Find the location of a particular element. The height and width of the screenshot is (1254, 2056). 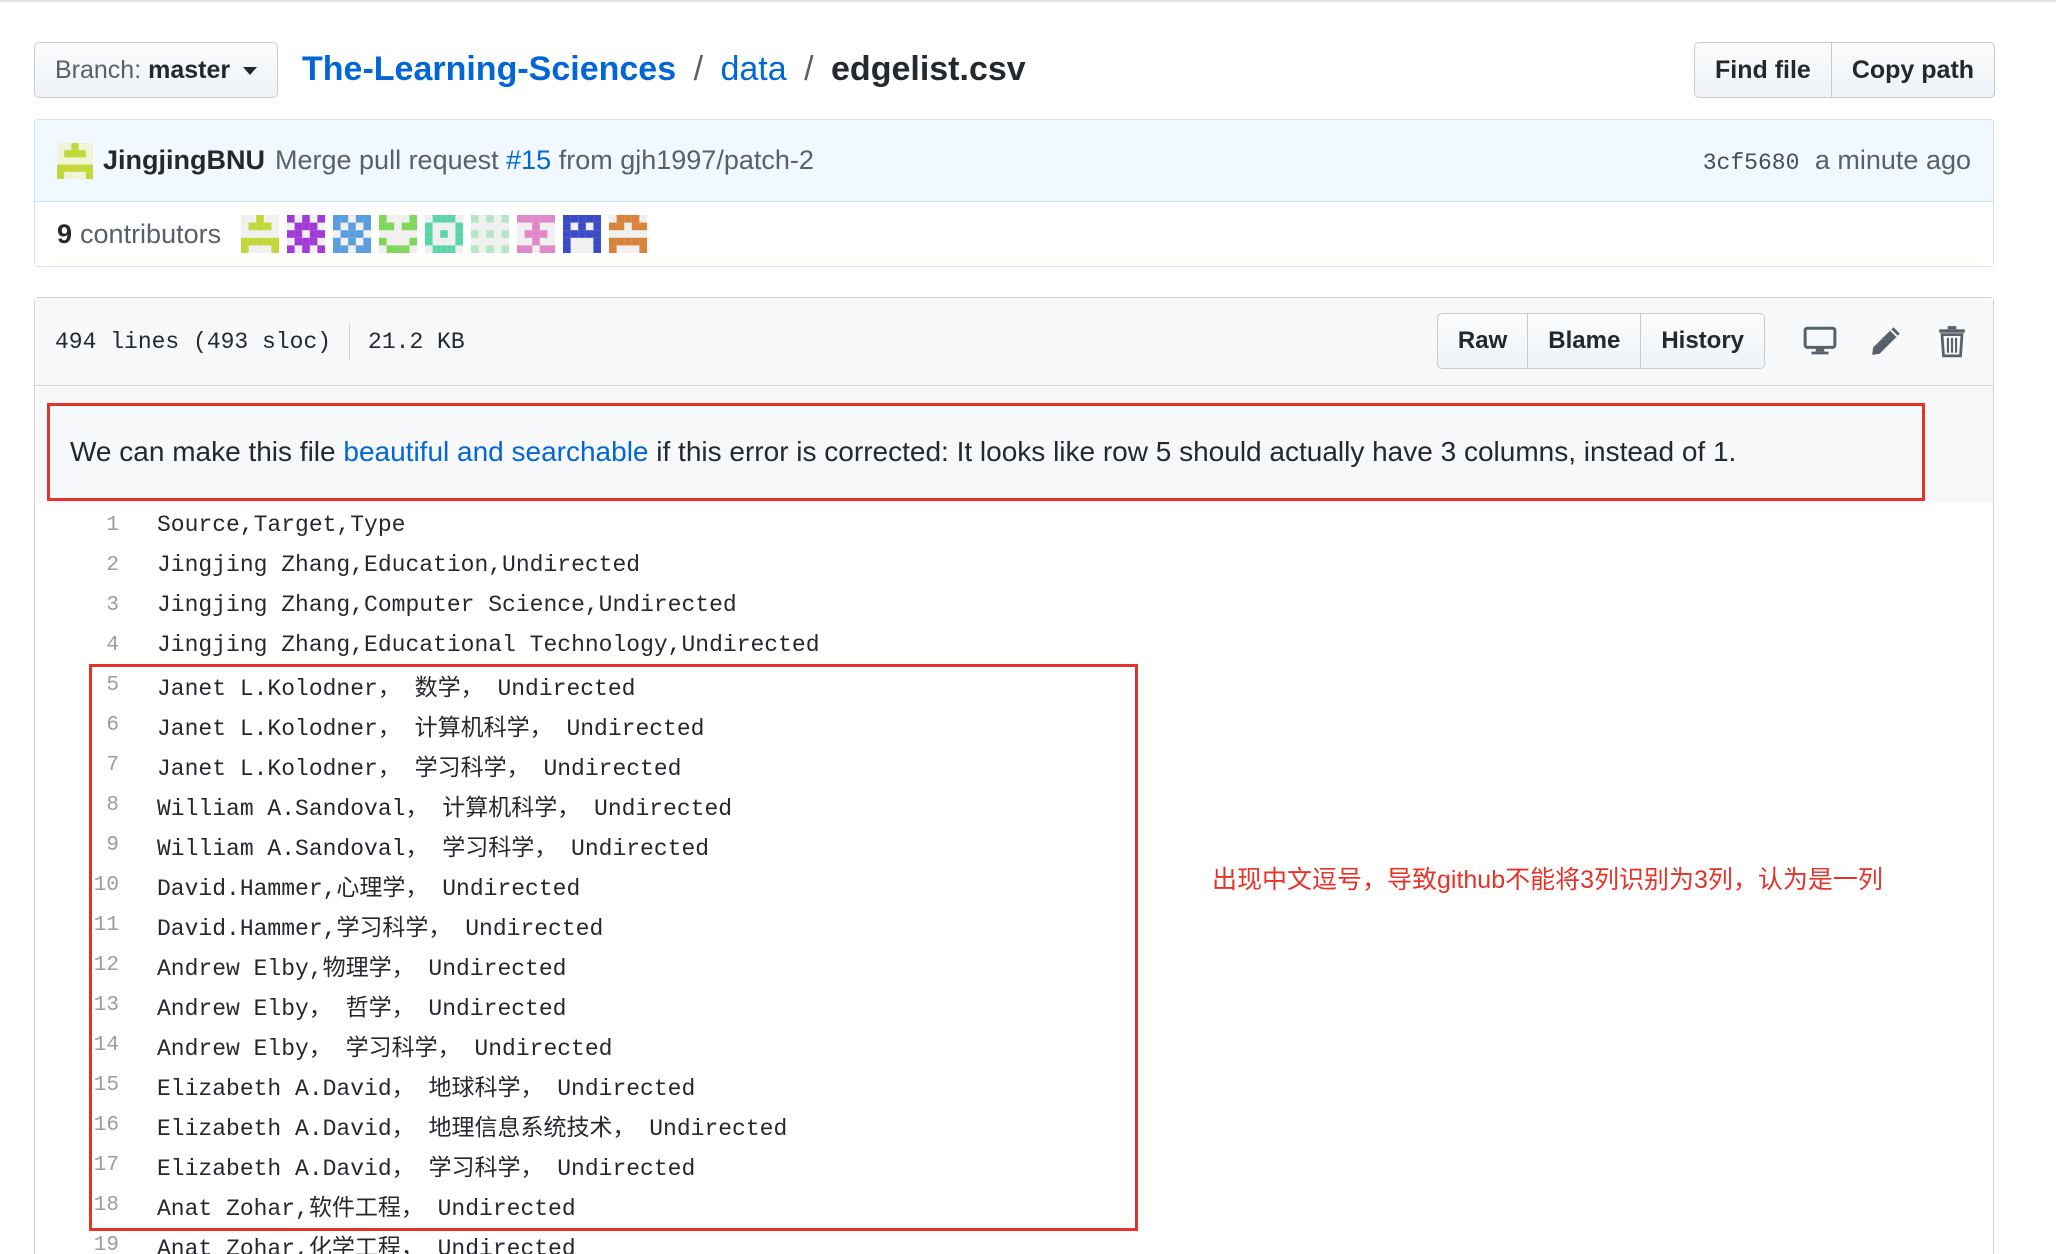

code-line: 5 Janet L.Kolodner， 数学， Undirected is located at coordinates (1014, 685).